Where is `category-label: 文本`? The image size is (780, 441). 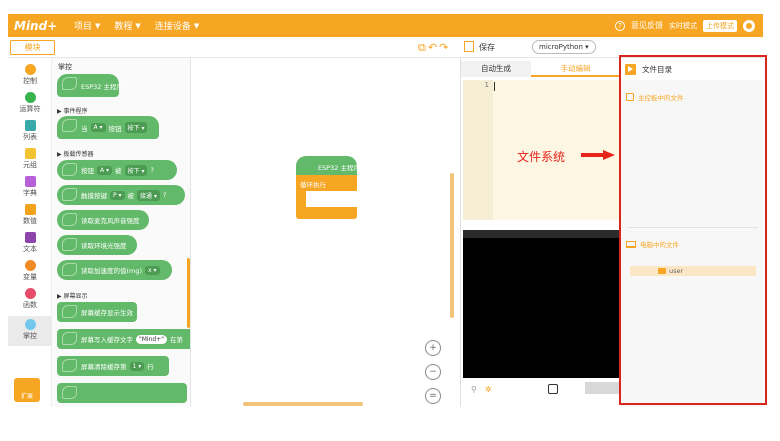 category-label: 文本 is located at coordinates (30, 249).